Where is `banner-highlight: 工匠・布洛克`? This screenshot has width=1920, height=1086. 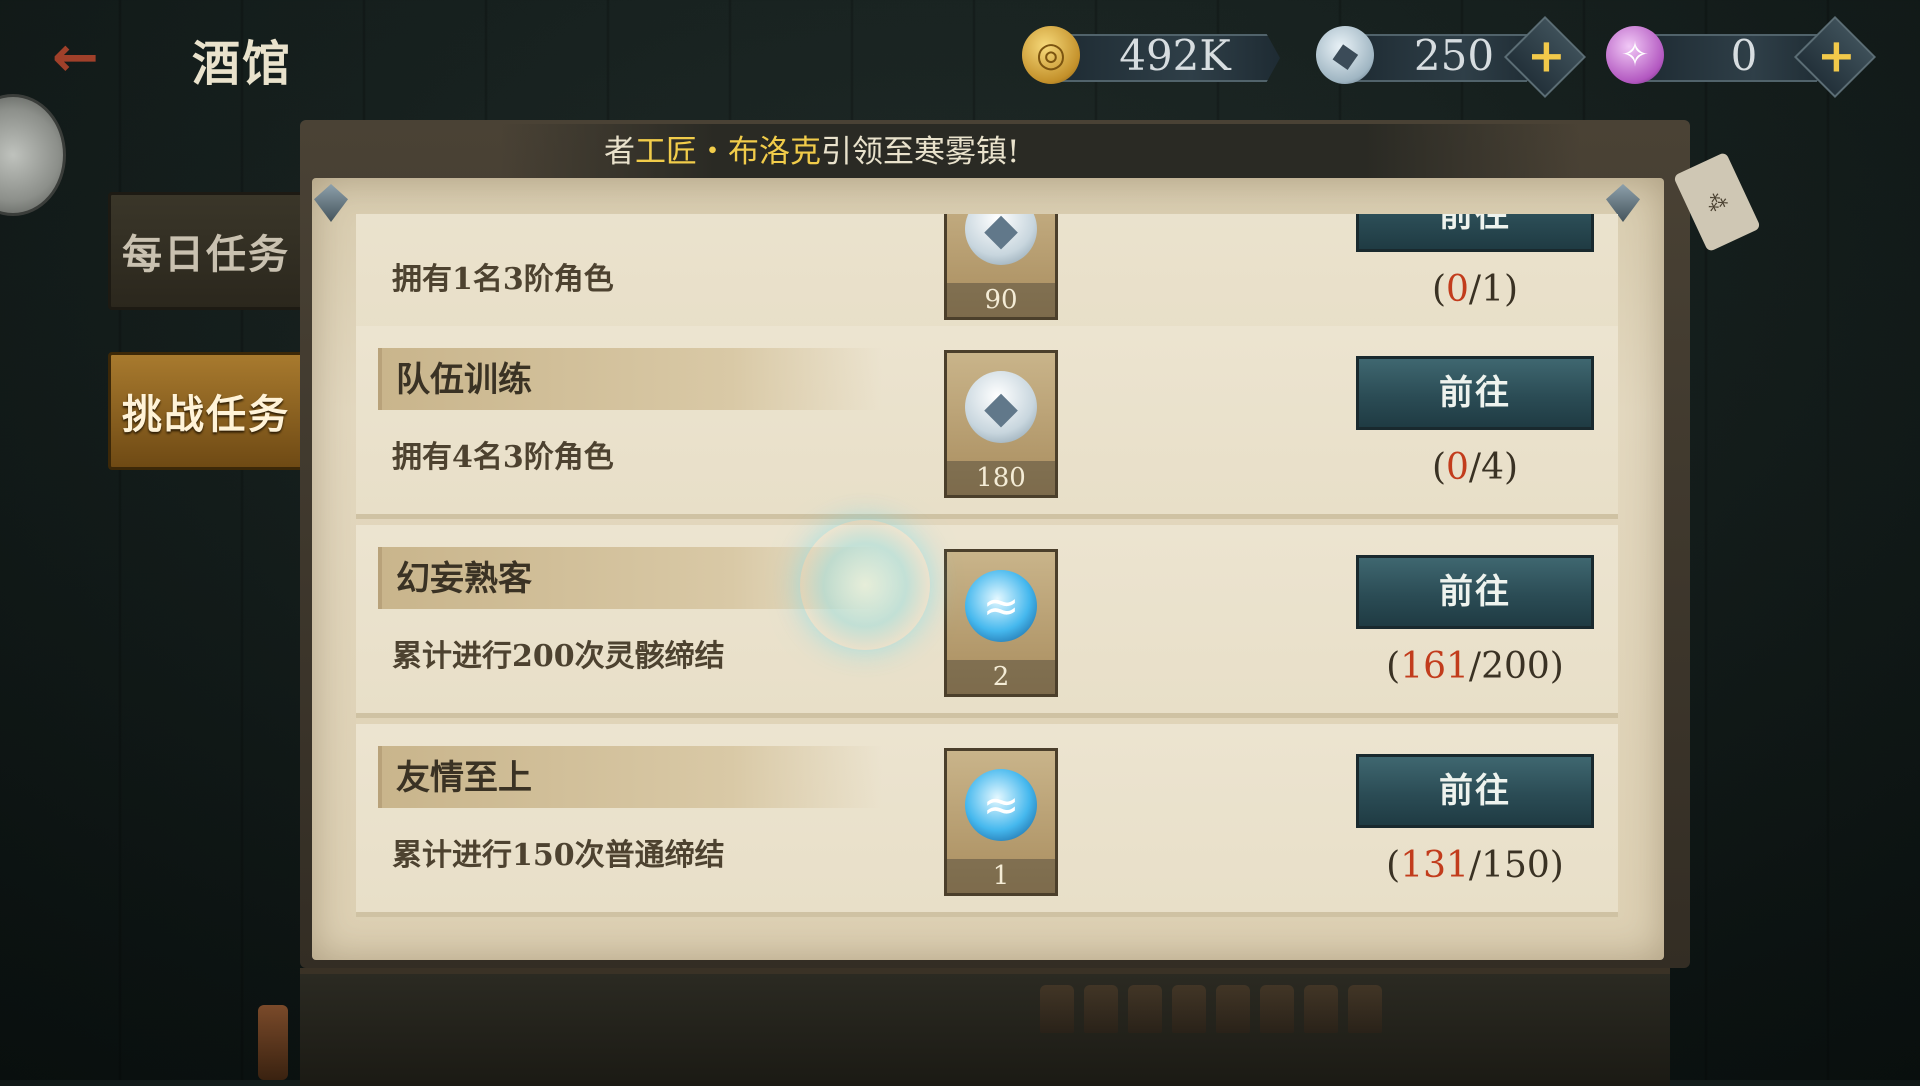
banner-highlight: 工匠・布洛克 is located at coordinates (728, 152).